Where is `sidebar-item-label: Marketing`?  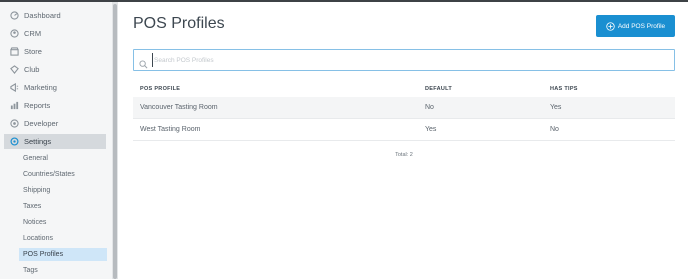
sidebar-item-label: Marketing is located at coordinates (40, 87).